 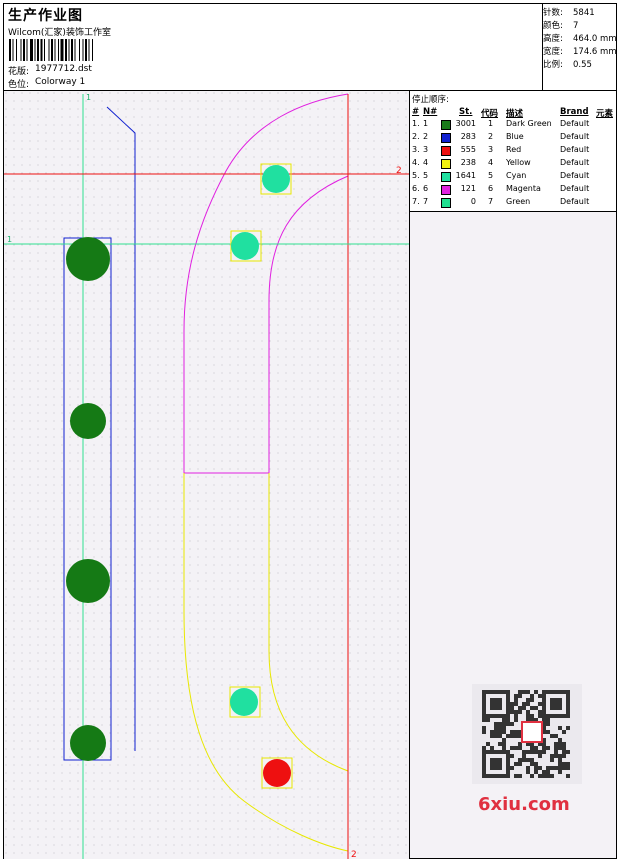 I want to click on guide-v1-label: 1, so click(x=88, y=97).